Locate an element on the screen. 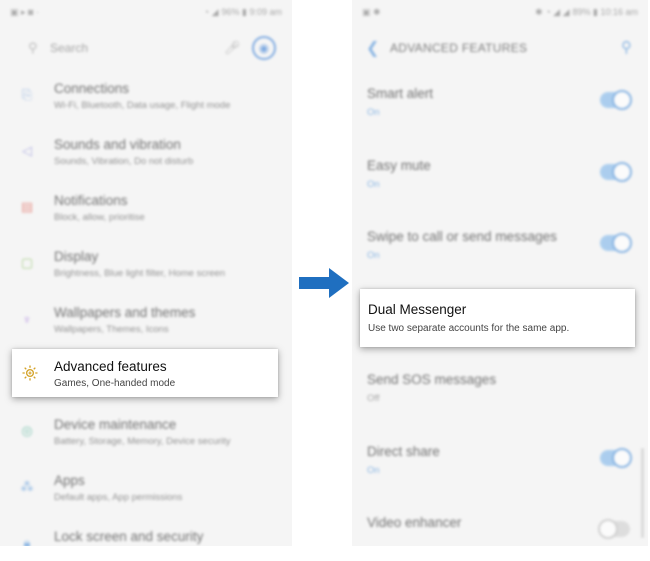 This screenshot has height=561, width=650. connections-icon: ⎘ is located at coordinates (27, 94).